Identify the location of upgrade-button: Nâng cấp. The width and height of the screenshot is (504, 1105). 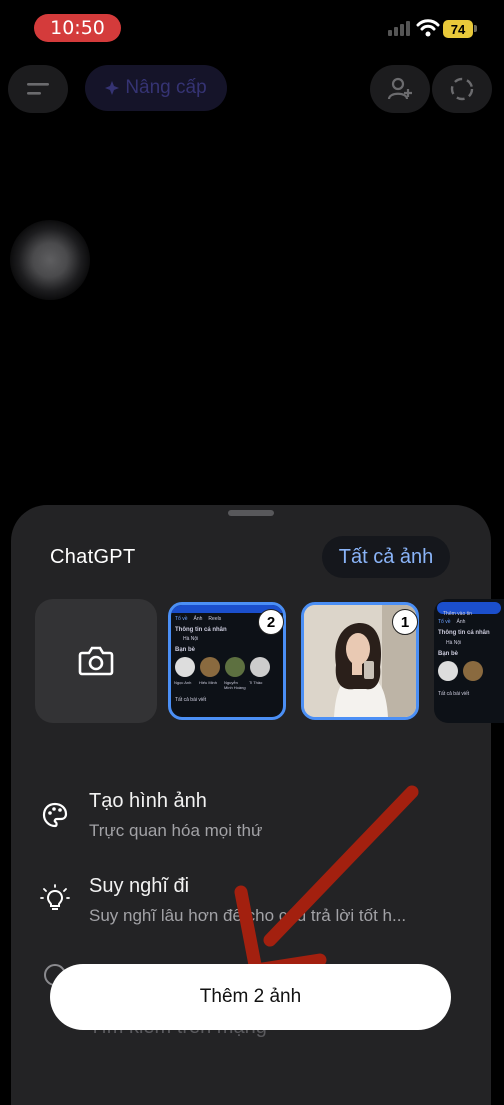
(156, 88).